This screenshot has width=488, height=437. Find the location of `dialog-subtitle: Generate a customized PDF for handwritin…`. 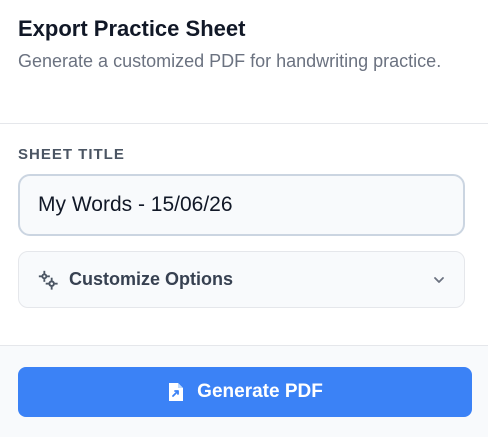

dialog-subtitle: Generate a customized PDF for handwritin… is located at coordinates (230, 61).